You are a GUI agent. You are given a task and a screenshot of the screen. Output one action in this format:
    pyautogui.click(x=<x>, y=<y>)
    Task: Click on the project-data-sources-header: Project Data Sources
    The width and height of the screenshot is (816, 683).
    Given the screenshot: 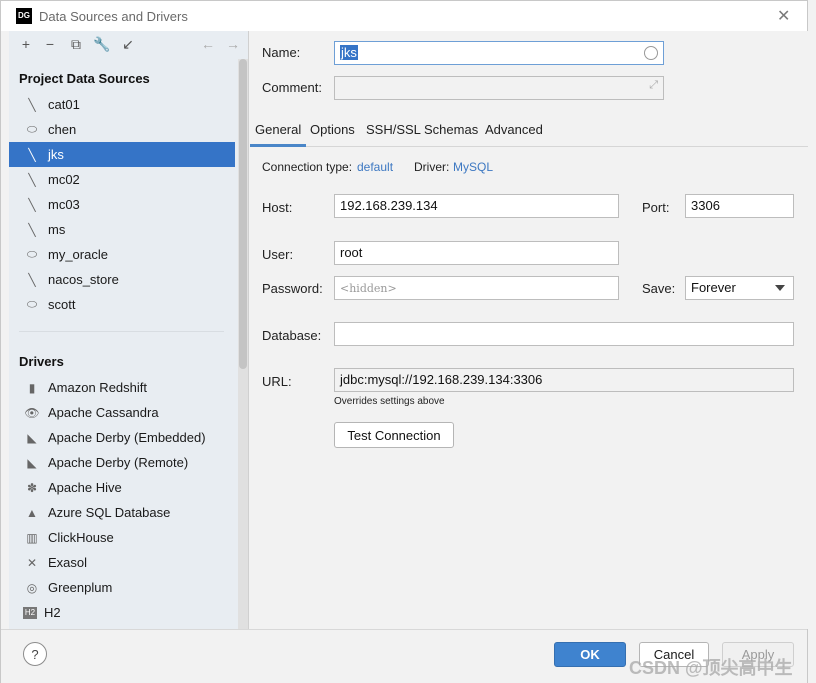 What is the action you would take?
    pyautogui.click(x=84, y=78)
    